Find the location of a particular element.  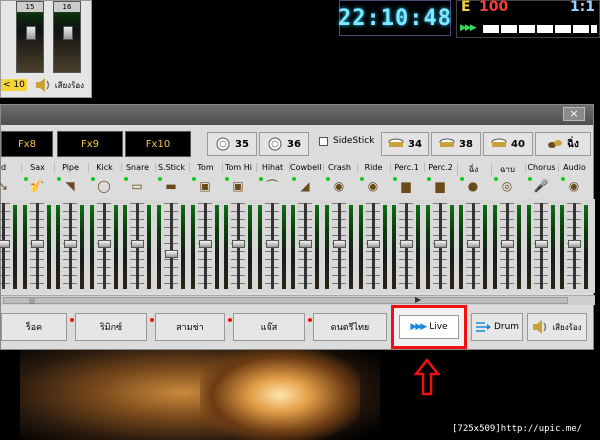

channel-instrument-button: ◢ is located at coordinates (305, 186).